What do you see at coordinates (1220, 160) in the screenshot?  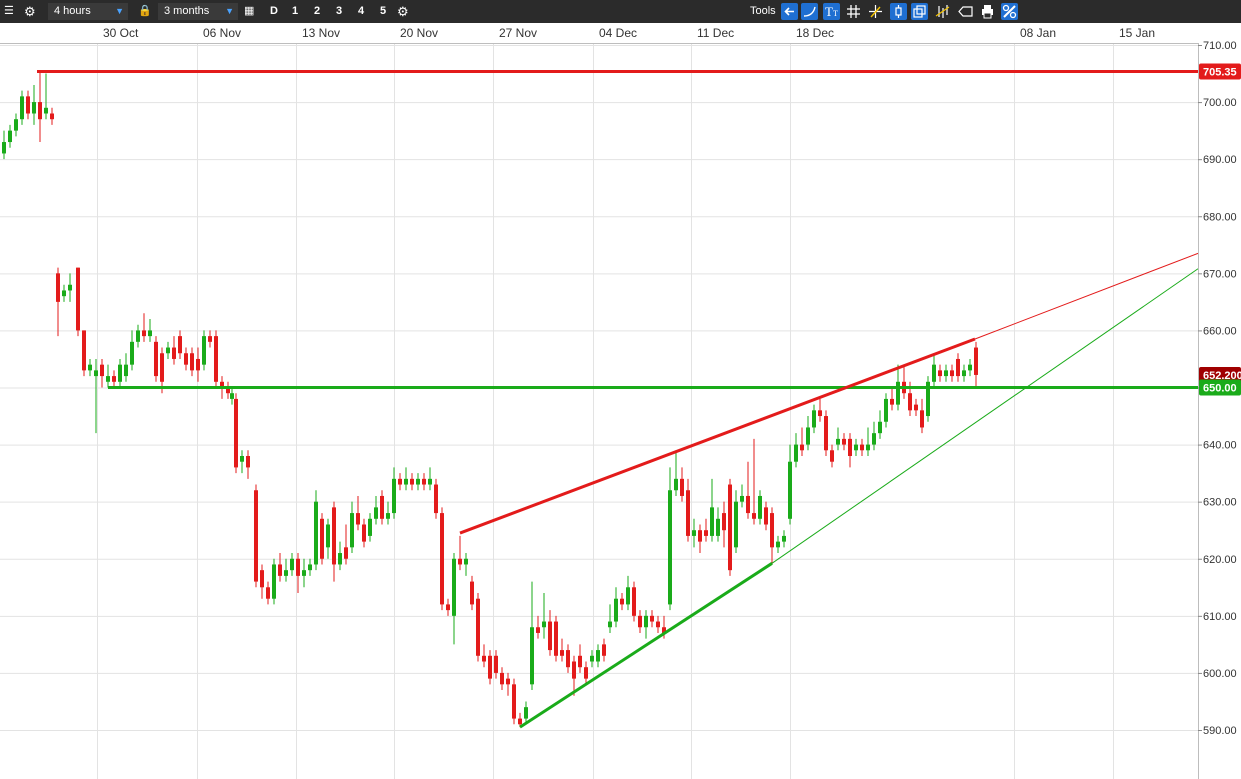 I see `y-tick-label: 690.00` at bounding box center [1220, 160].